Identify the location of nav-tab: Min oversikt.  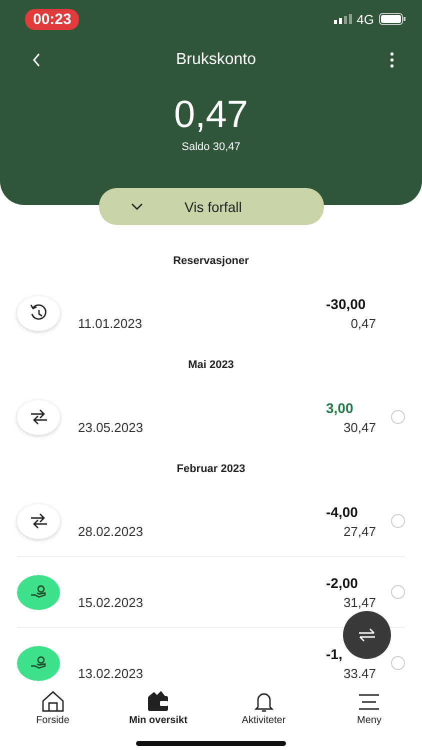
(158, 713).